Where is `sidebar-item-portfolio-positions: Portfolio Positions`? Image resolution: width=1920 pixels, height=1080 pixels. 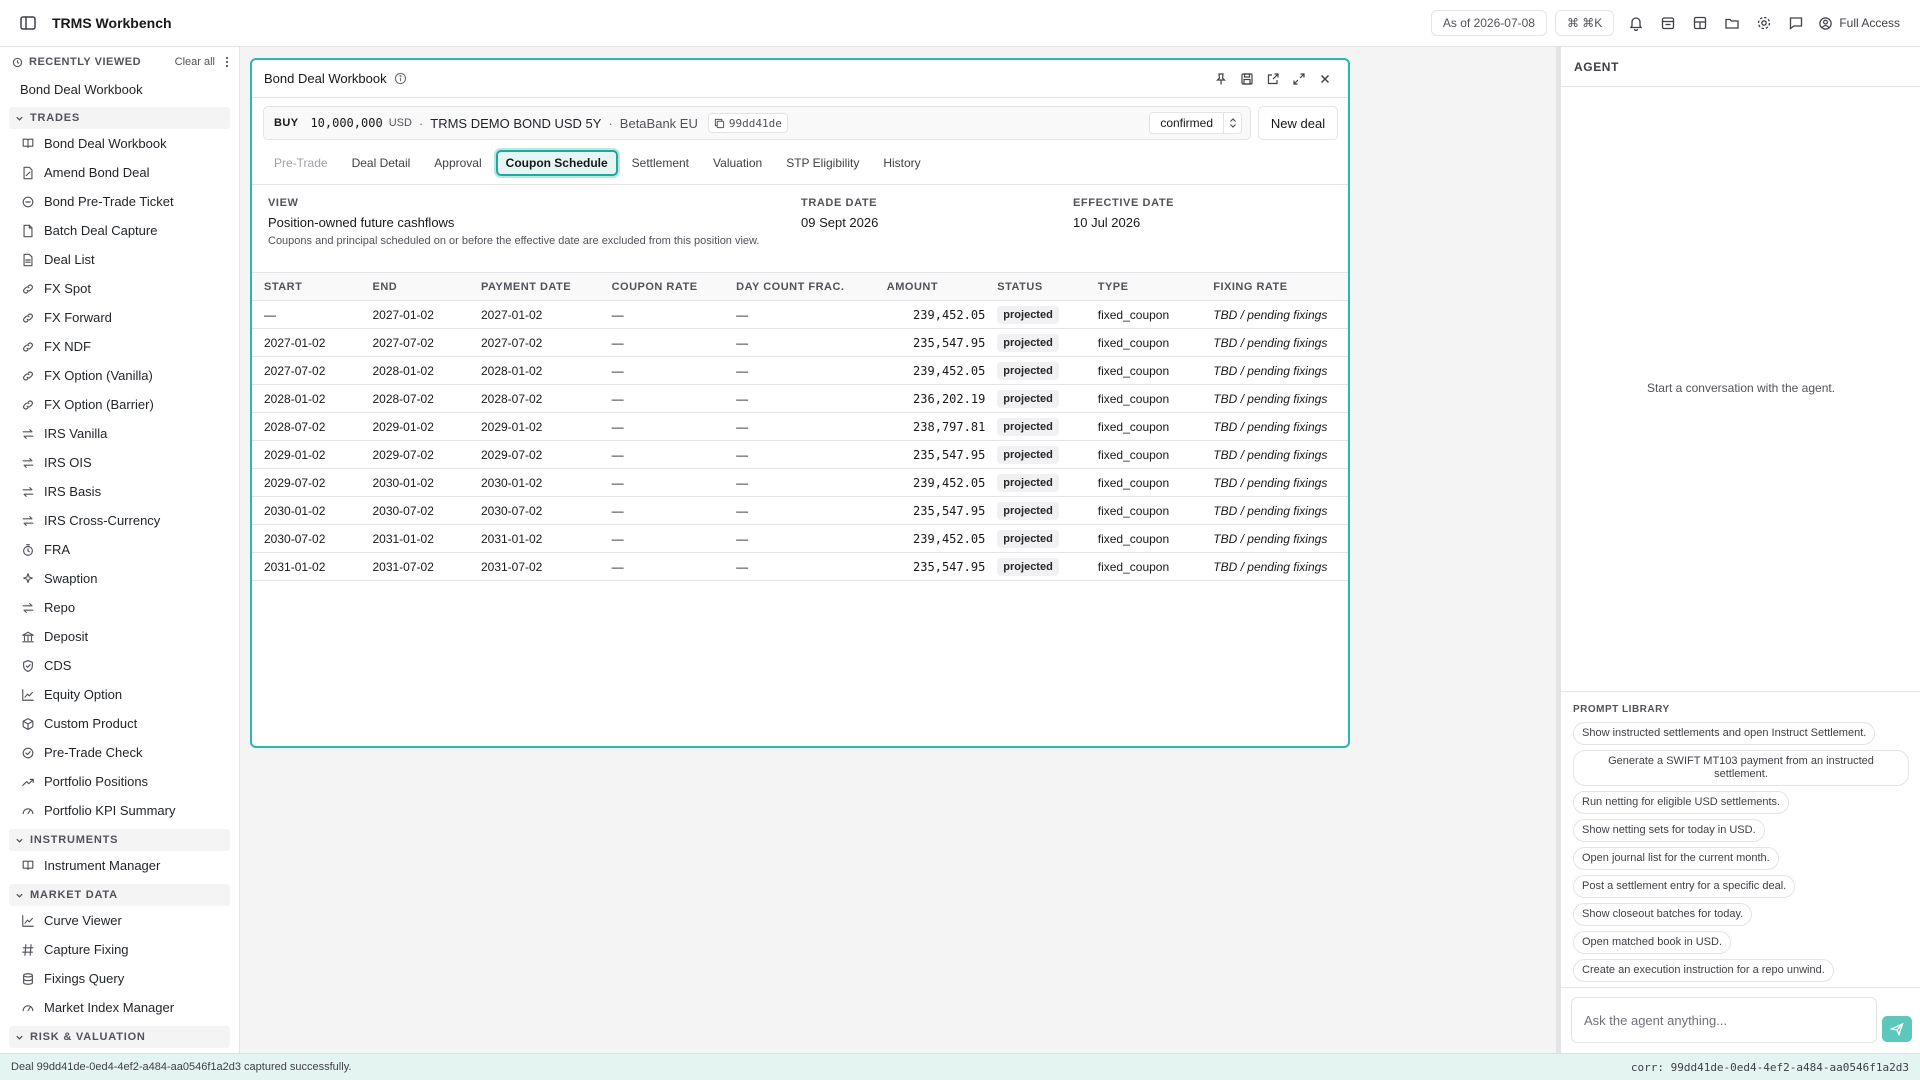
sidebar-item-portfolio-positions: Portfolio Positions is located at coordinates (119, 781).